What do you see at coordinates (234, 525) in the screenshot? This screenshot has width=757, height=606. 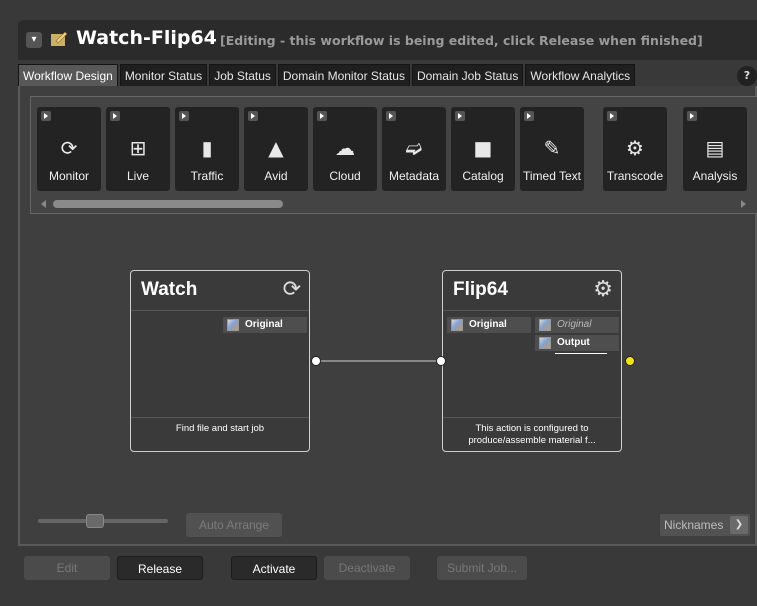 I see `auto-arrange-button: Auto Arrange` at bounding box center [234, 525].